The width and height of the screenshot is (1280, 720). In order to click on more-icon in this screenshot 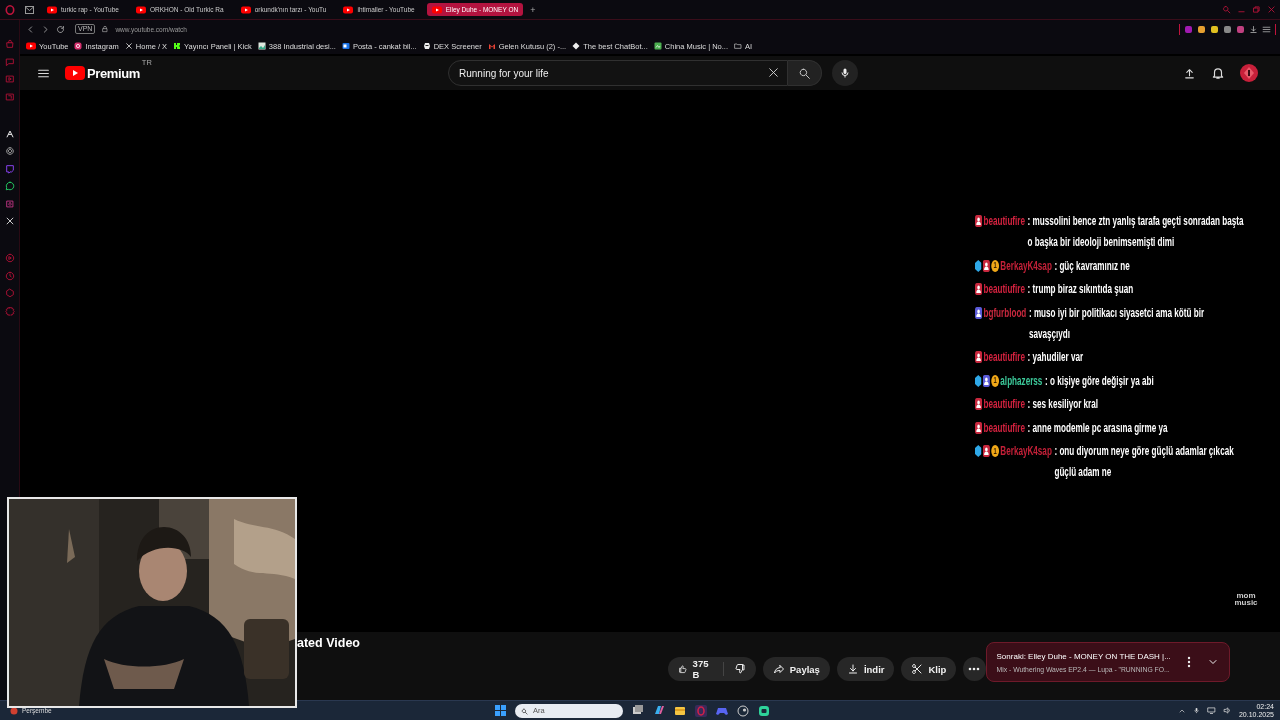, I will do `click(974, 669)`.